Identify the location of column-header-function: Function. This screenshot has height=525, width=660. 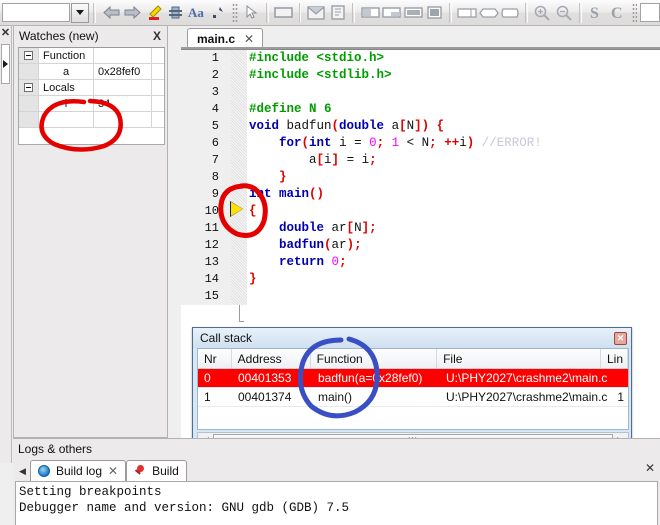
(374, 358).